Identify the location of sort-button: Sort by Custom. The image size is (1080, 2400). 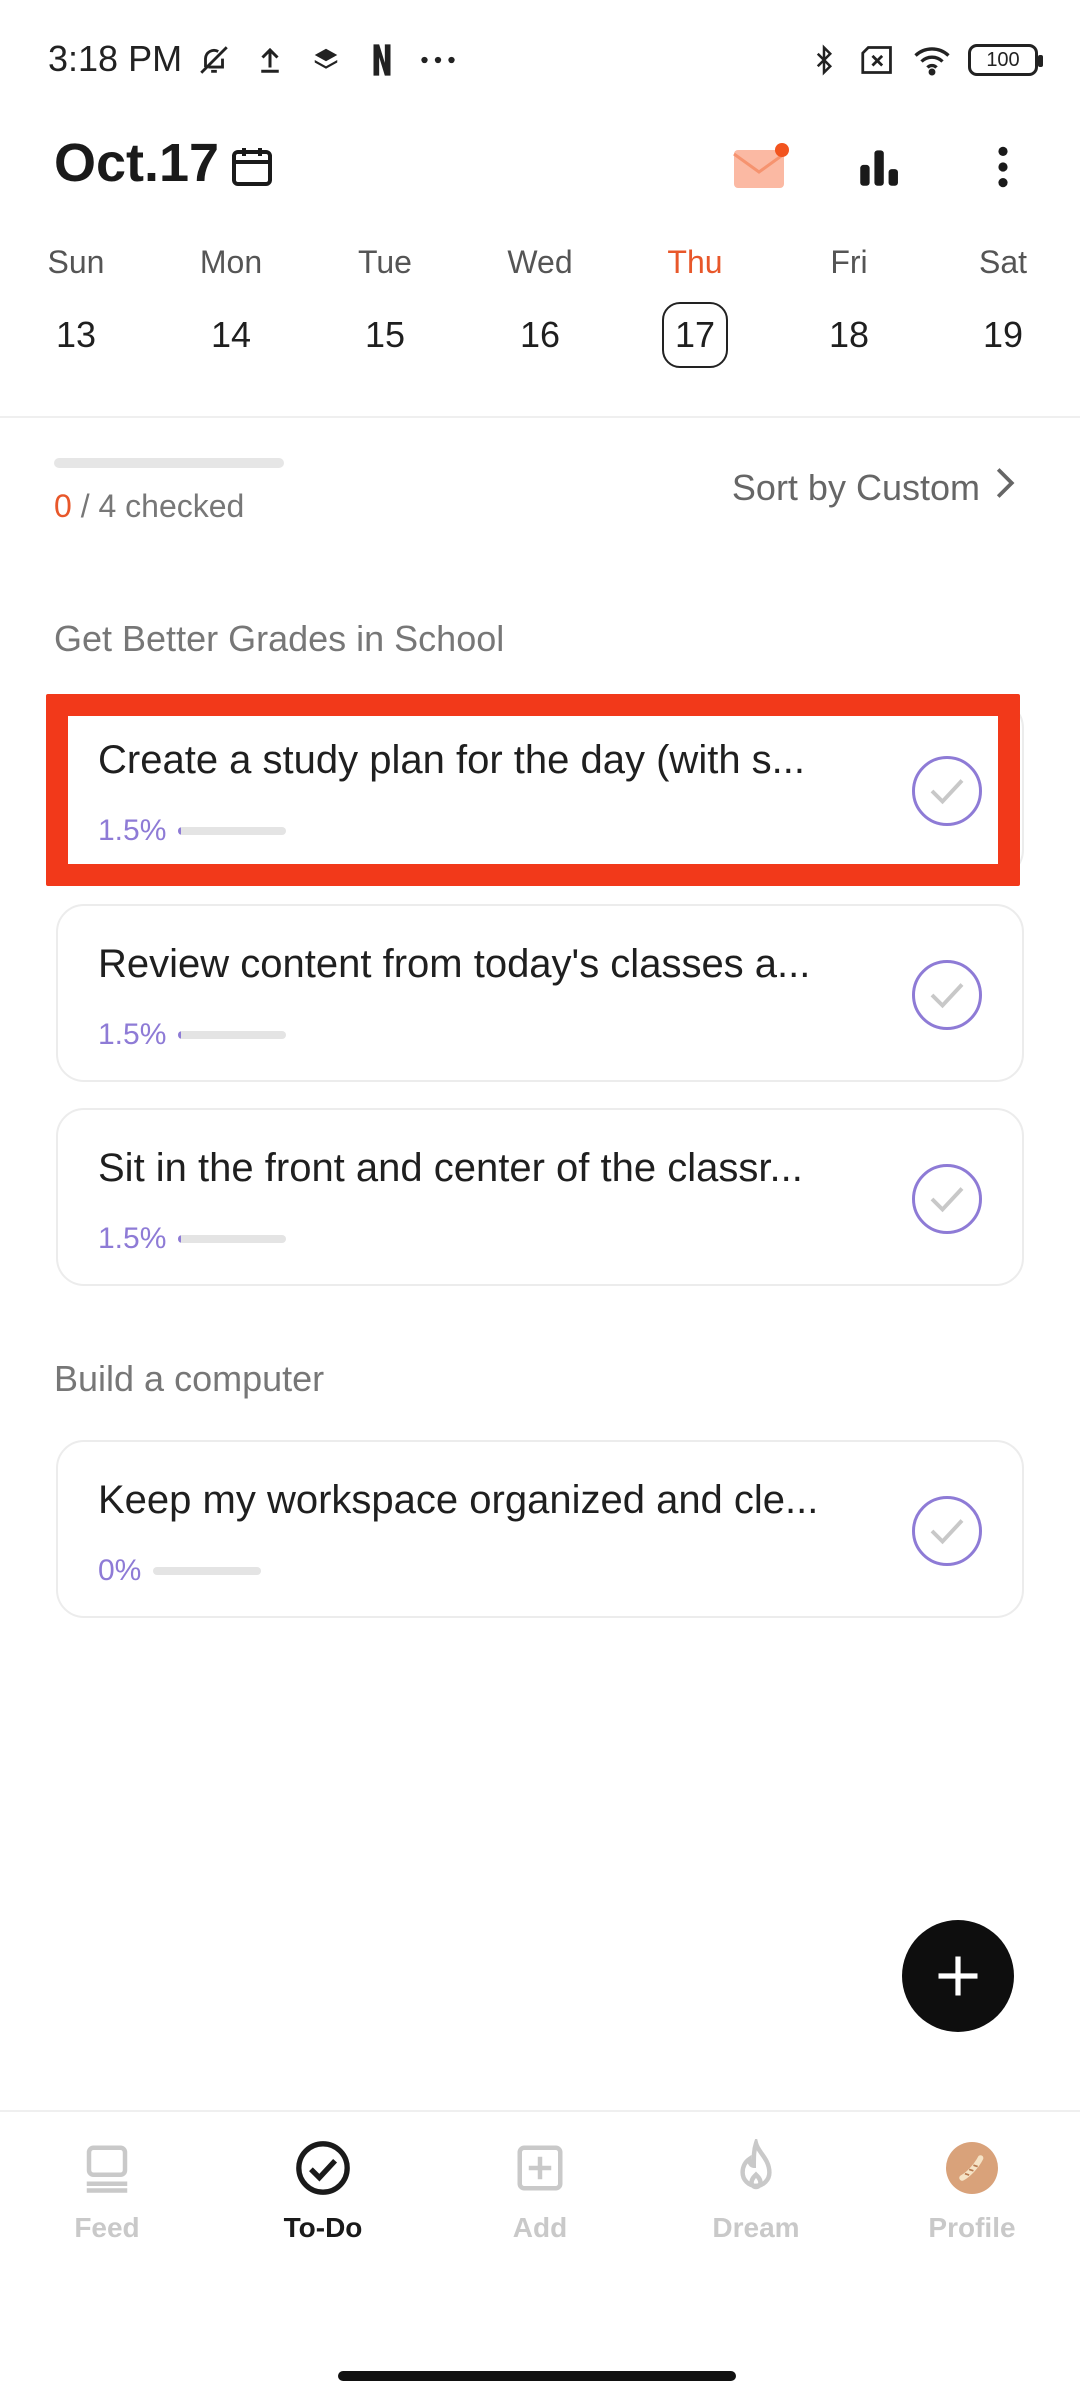
(874, 487).